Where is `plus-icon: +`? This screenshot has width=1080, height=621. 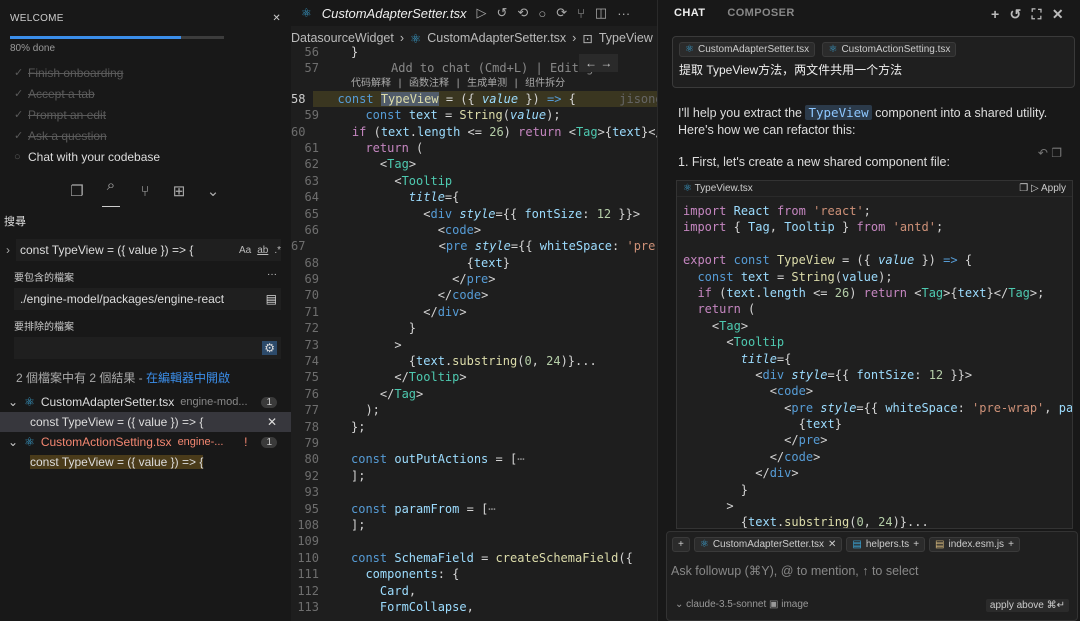
plus-icon: + is located at coordinates (995, 14).